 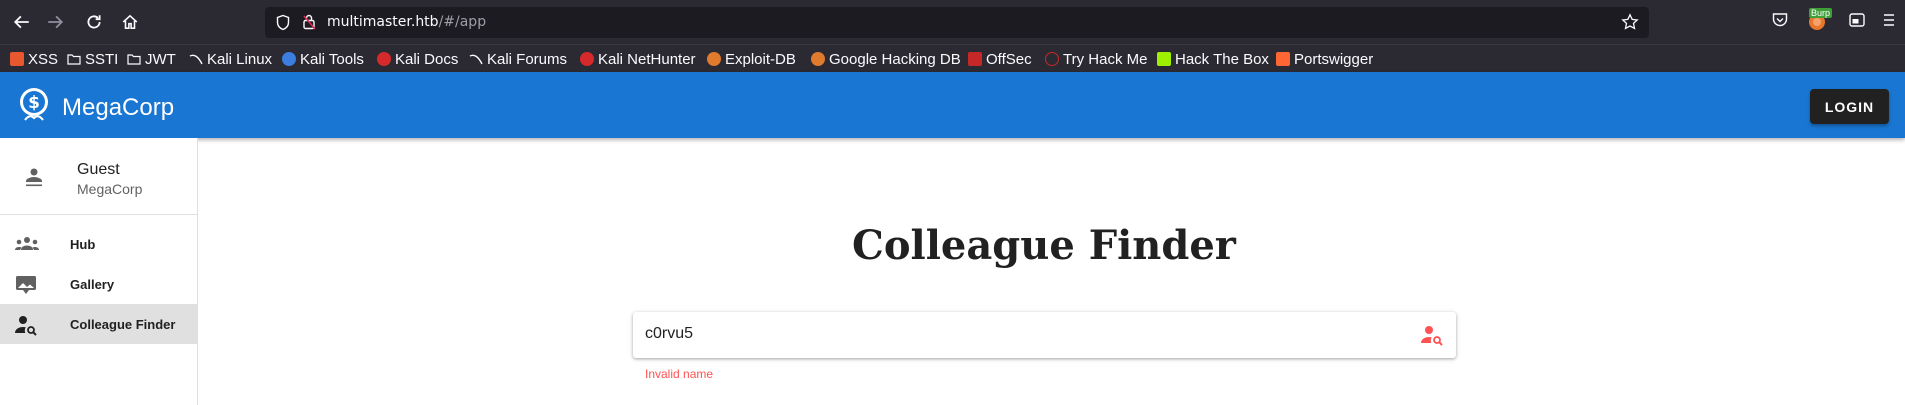 I want to click on bookmark-kali-docs: Kali Docs, so click(x=417, y=59).